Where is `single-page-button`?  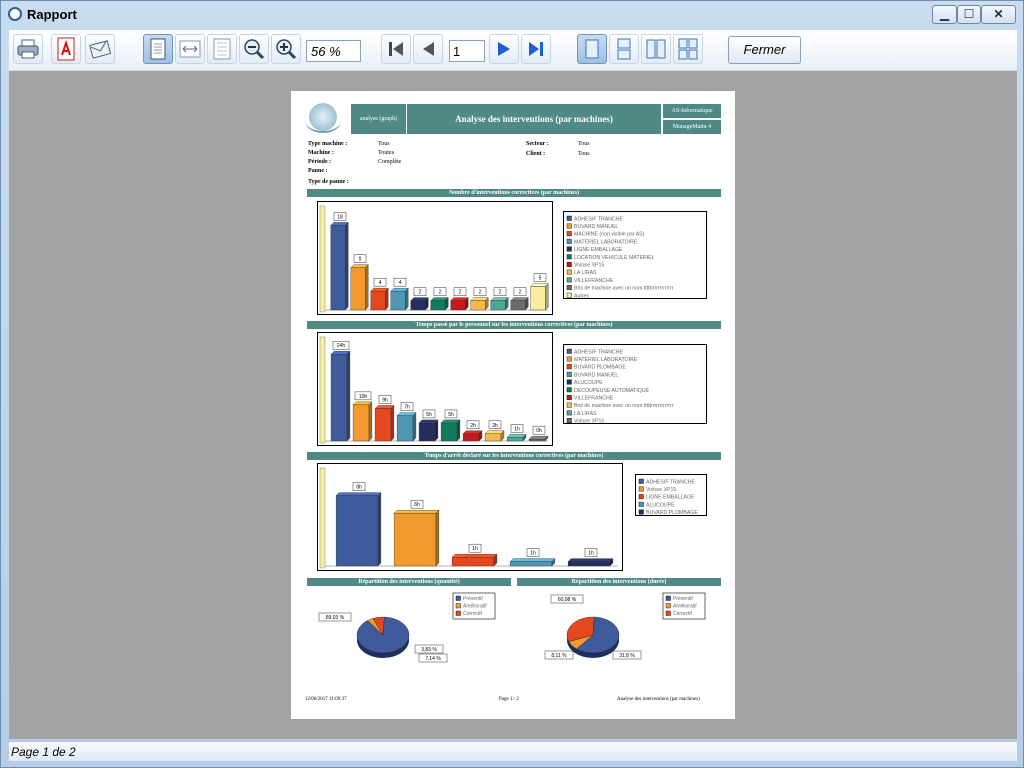
single-page-button is located at coordinates (158, 49).